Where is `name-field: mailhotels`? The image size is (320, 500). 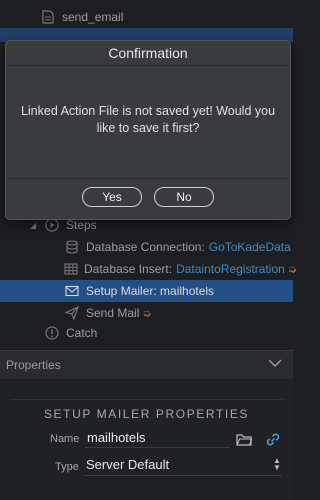
name-field: mailhotels is located at coordinates (116, 437).